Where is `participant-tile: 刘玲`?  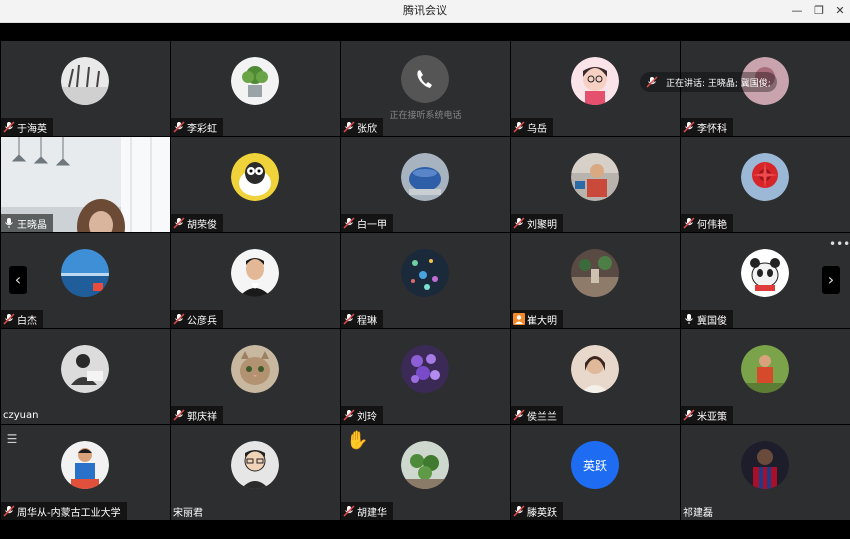 participant-tile: 刘玲 is located at coordinates (425, 376).